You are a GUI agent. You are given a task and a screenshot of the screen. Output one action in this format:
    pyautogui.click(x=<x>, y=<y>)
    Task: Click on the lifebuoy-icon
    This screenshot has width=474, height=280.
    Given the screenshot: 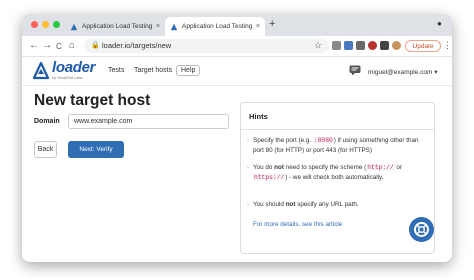 What is the action you would take?
    pyautogui.click(x=421, y=229)
    